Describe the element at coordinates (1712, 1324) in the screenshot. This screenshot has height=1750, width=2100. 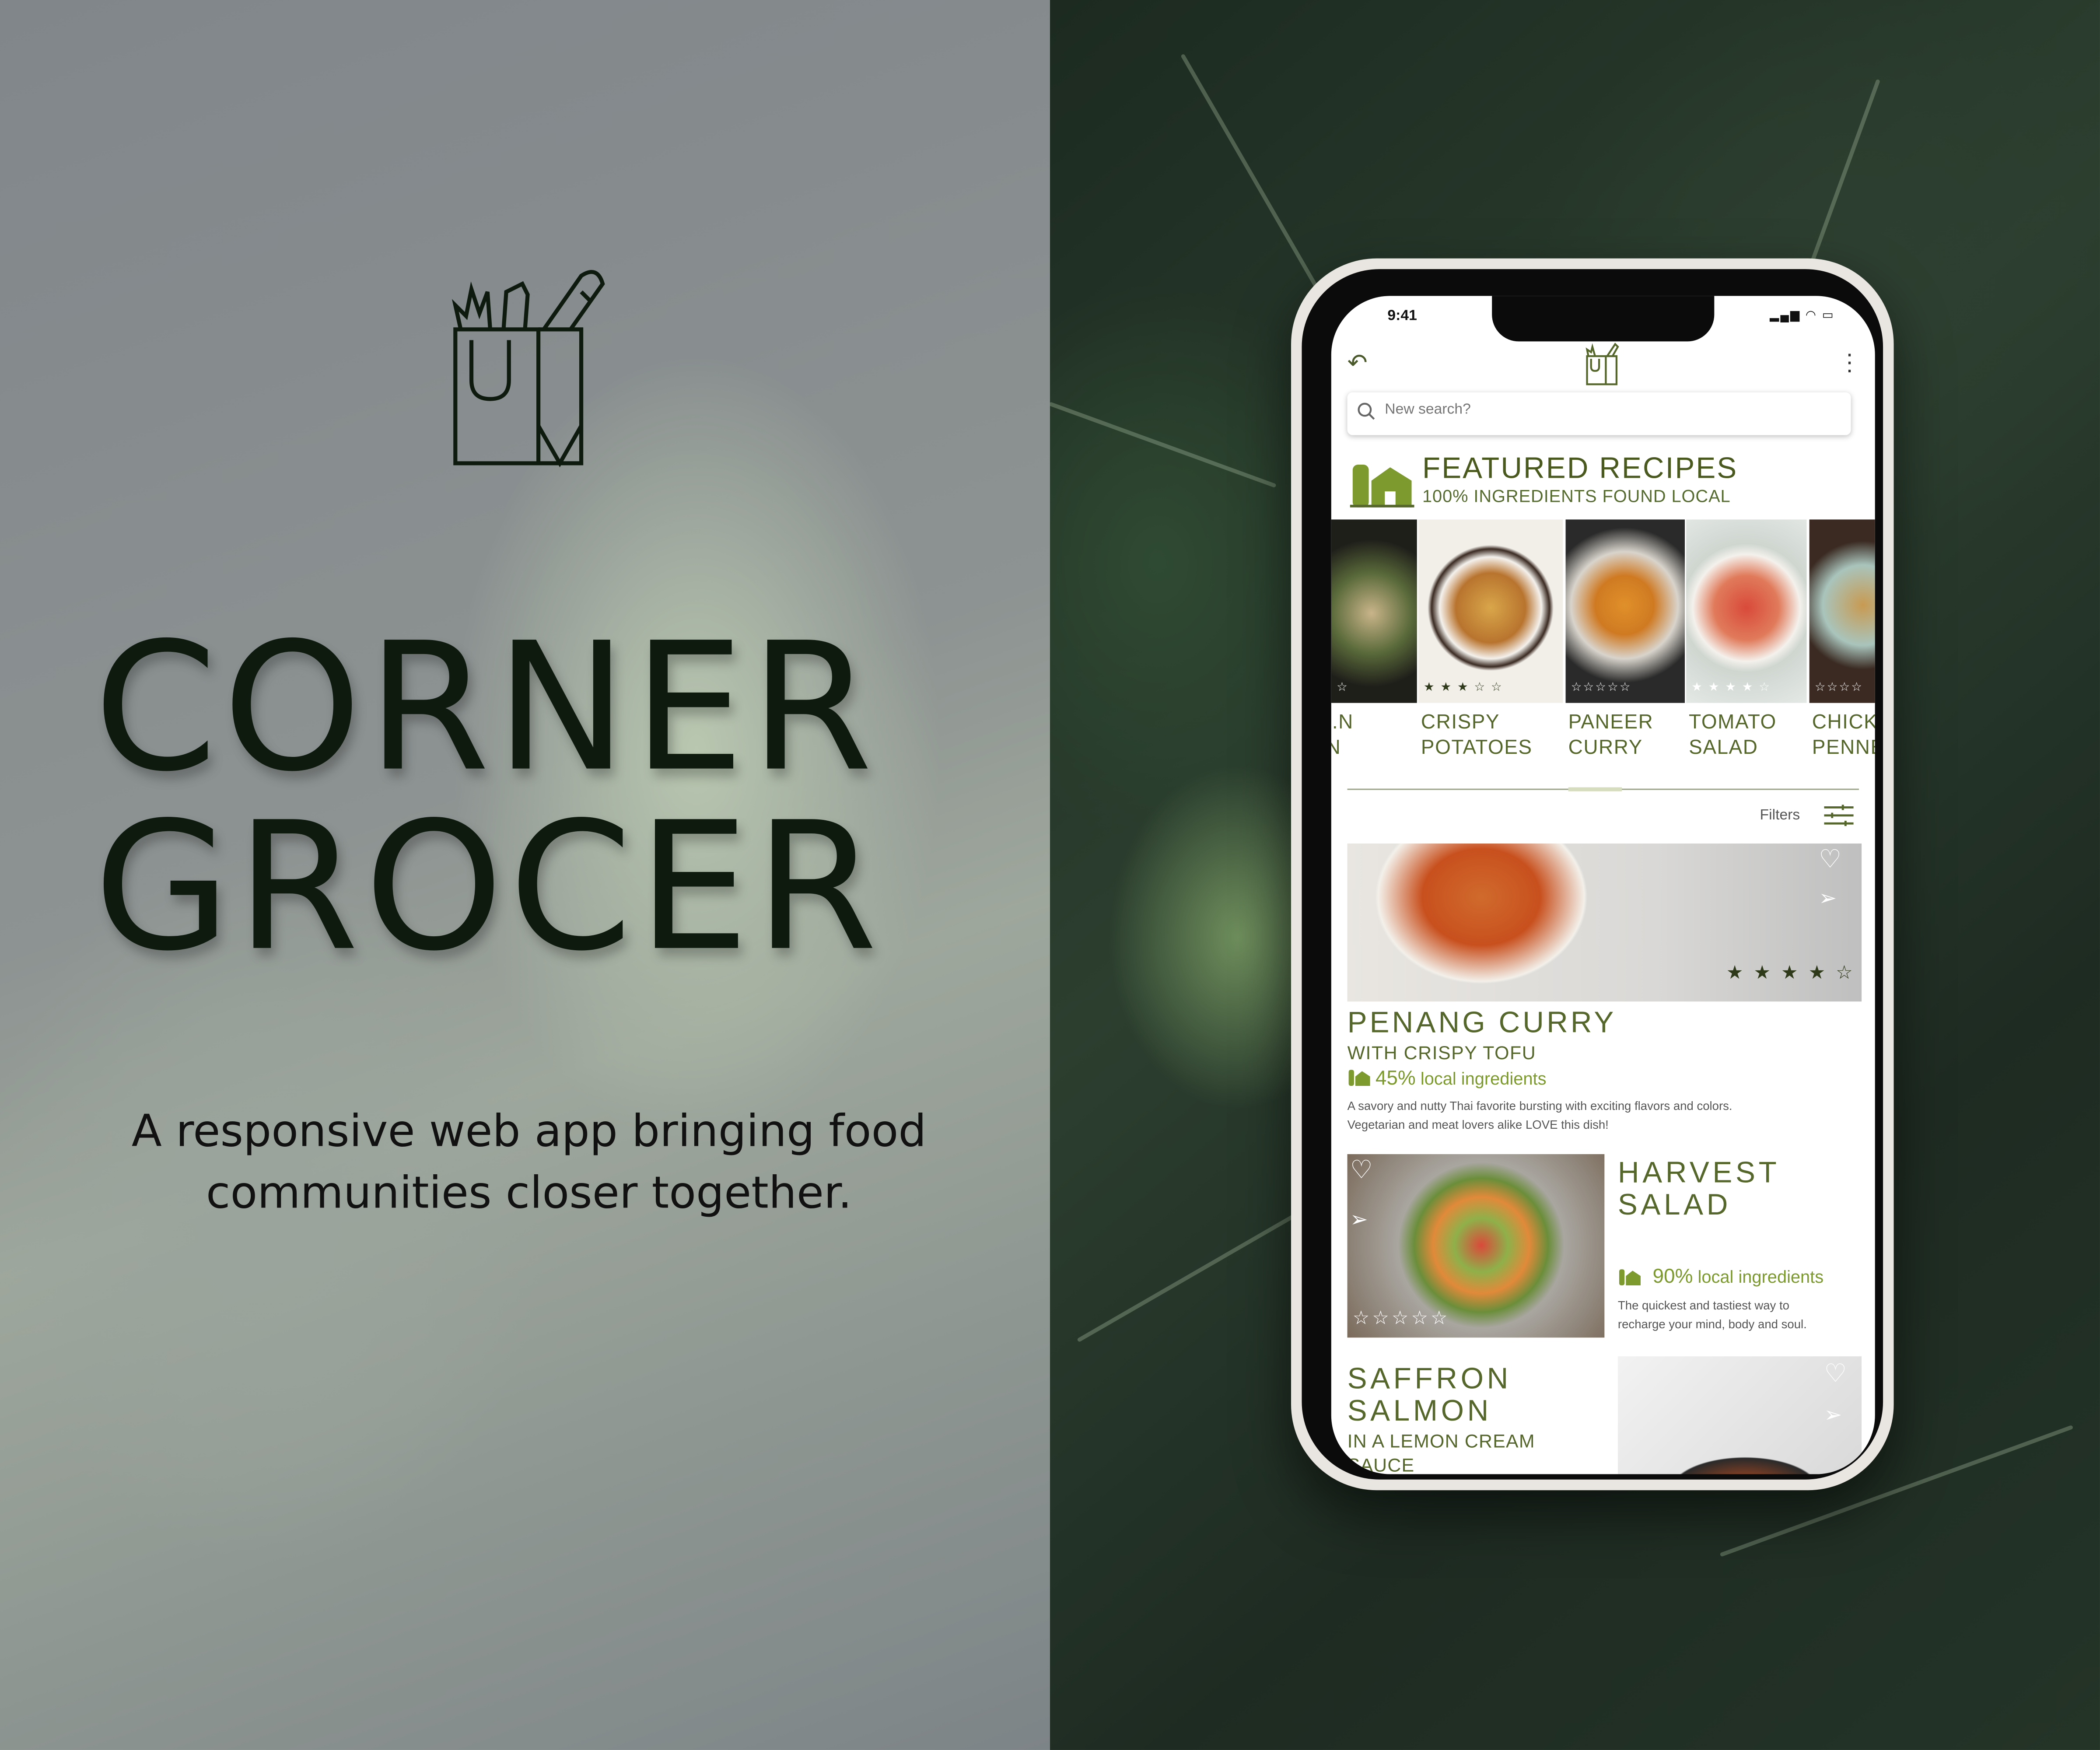
I see `description-line: recharge your mind, body and soul.` at that location.